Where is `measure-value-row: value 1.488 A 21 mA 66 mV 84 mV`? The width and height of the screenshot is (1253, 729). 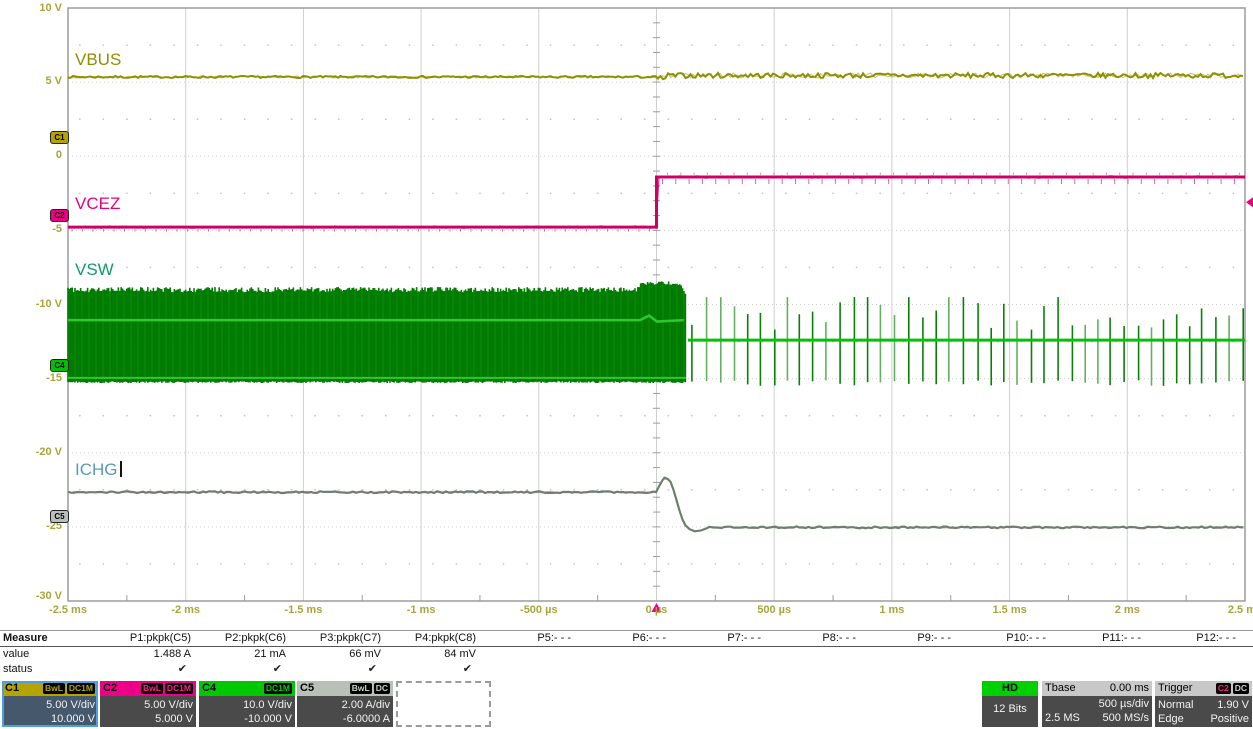
measure-value-row: value 1.488 A 21 mA 66 mV 84 mV is located at coordinates (626, 654).